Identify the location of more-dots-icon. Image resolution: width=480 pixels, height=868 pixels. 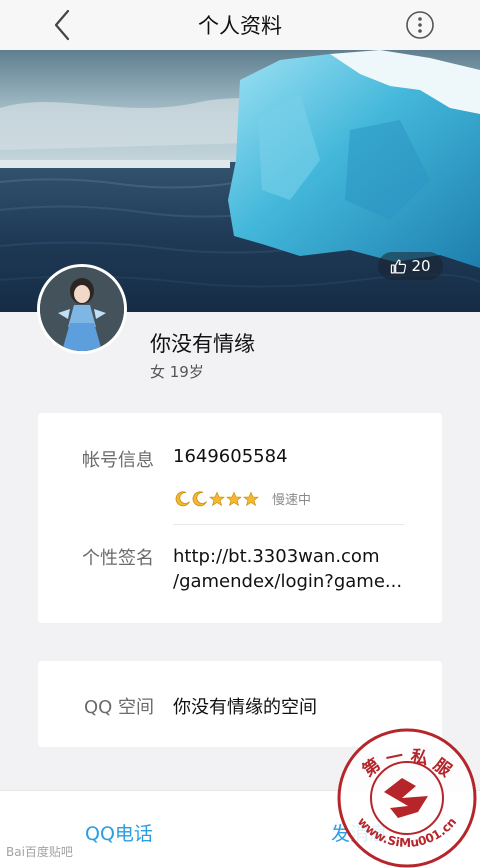
(420, 25).